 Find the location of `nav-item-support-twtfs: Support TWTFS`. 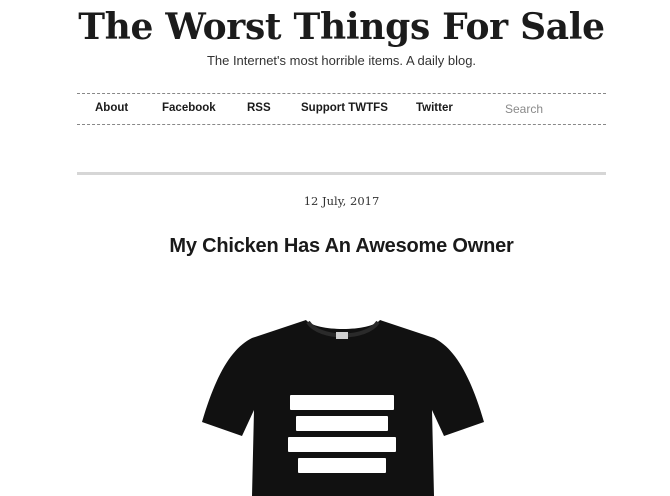

nav-item-support-twtfs: Support TWTFS is located at coordinates (344, 109).